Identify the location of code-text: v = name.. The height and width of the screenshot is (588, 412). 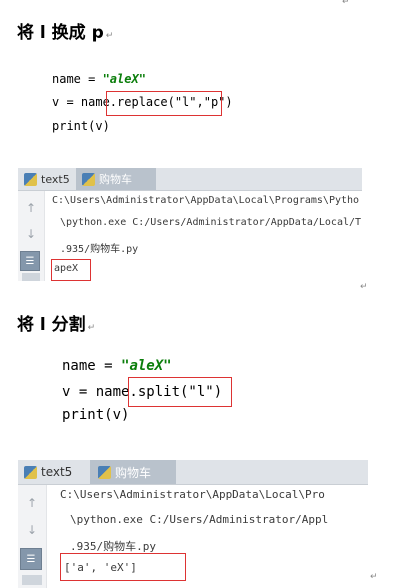
(100, 392).